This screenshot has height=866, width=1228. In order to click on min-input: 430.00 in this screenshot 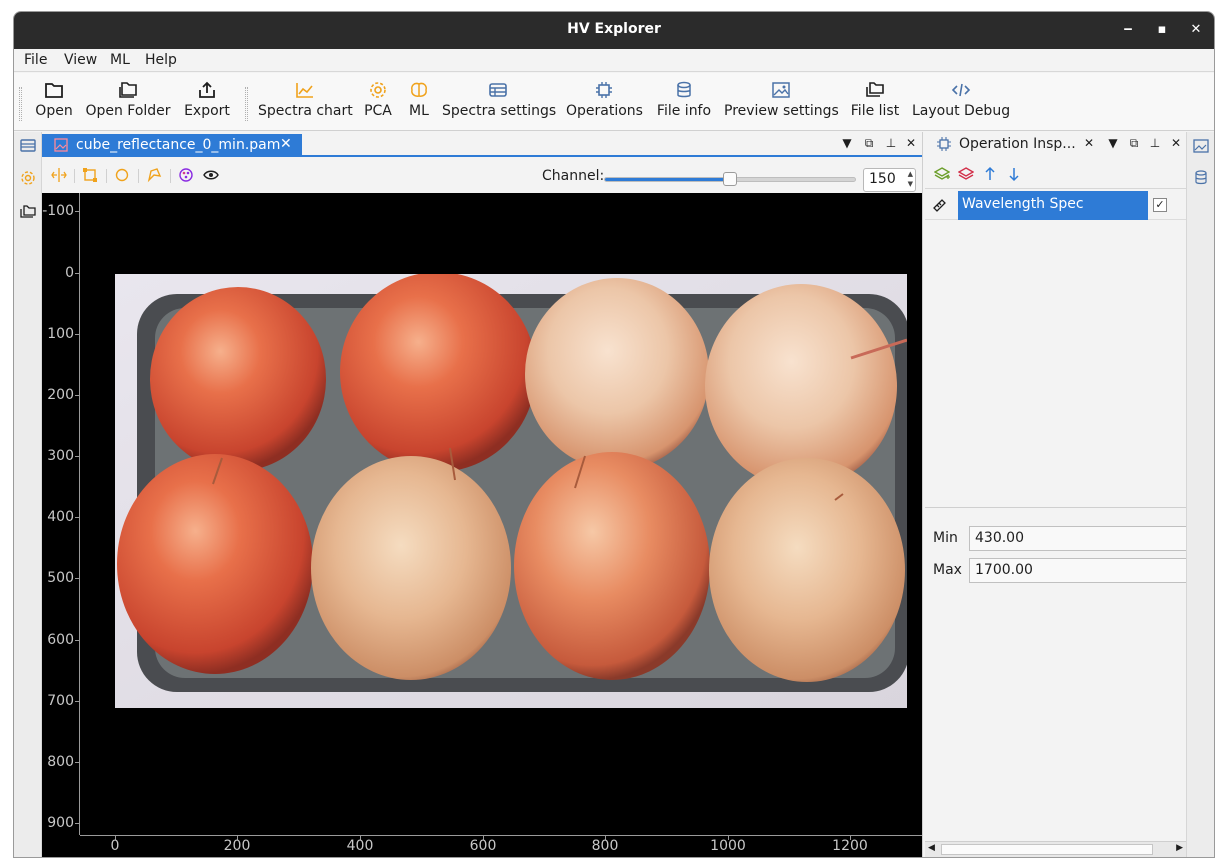, I will do `click(1079, 538)`.